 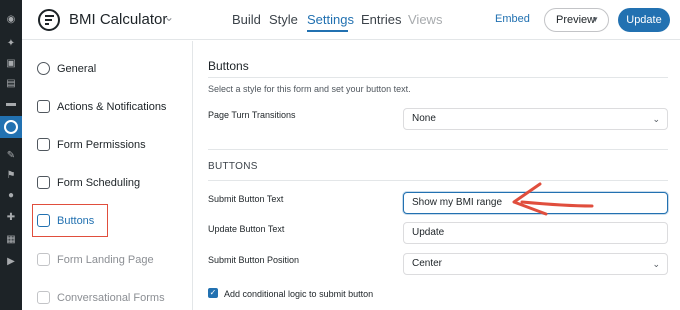 What do you see at coordinates (553, 199) in the screenshot?
I see `annotation-arrow-icon` at bounding box center [553, 199].